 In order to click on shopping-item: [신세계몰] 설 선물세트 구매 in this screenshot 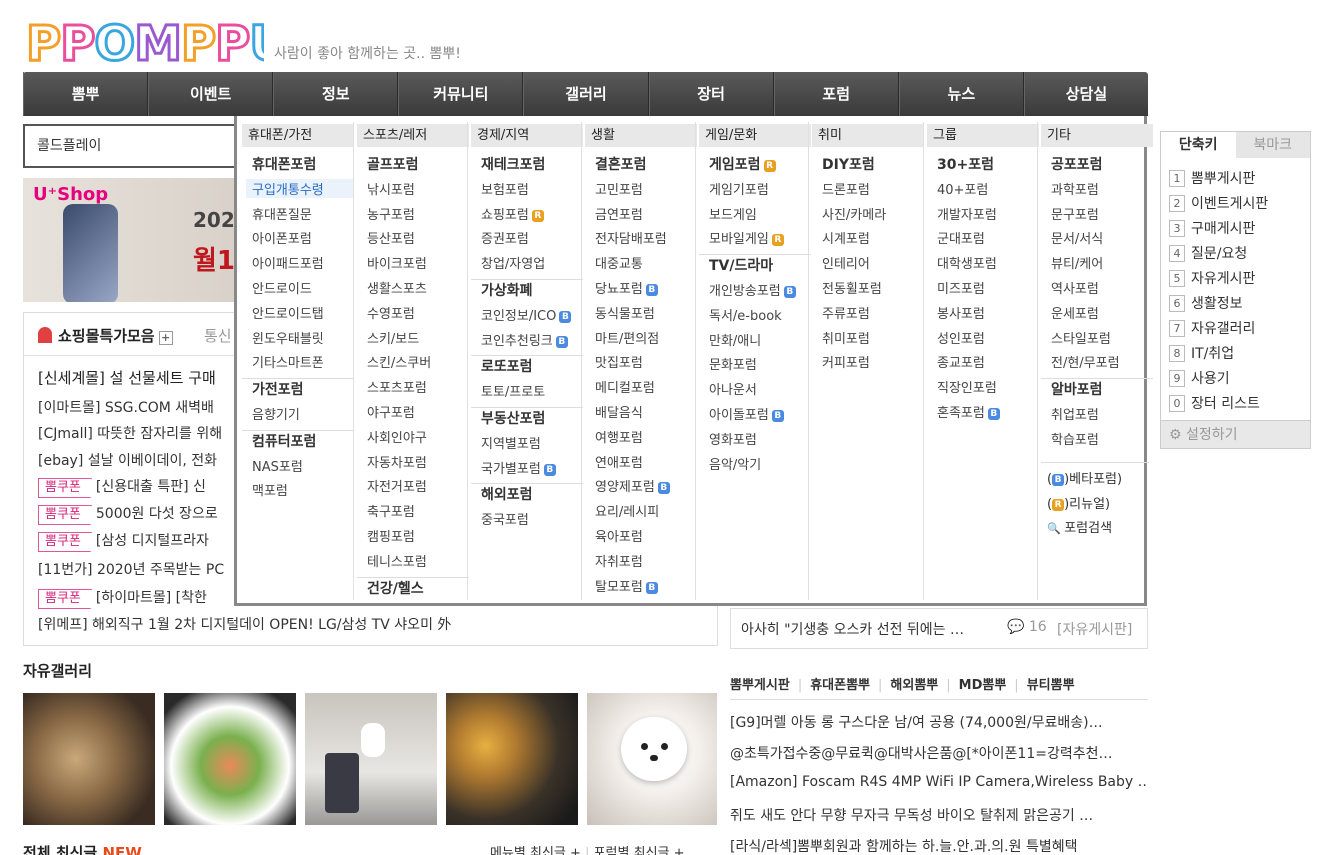, I will do `click(127, 377)`.